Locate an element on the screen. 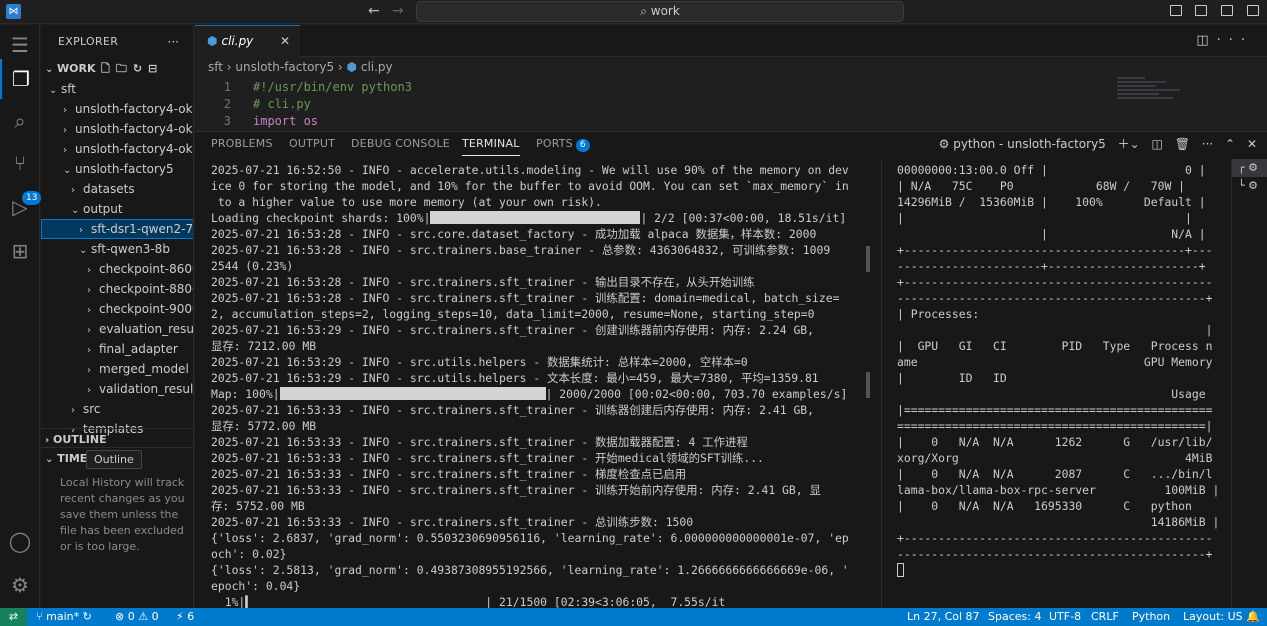  activity-bar: ☰ ❐ ⌕ ⑂ 13 ▷ ⊞ ◯ ⚙ is located at coordinates (21, 316).